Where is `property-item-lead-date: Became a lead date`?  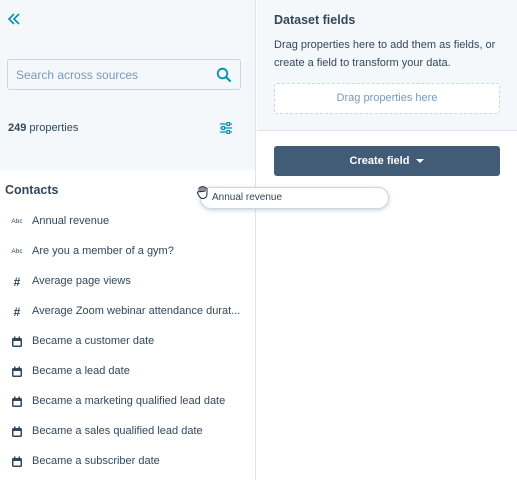
property-item-lead-date: Became a lead date is located at coordinates (127, 372).